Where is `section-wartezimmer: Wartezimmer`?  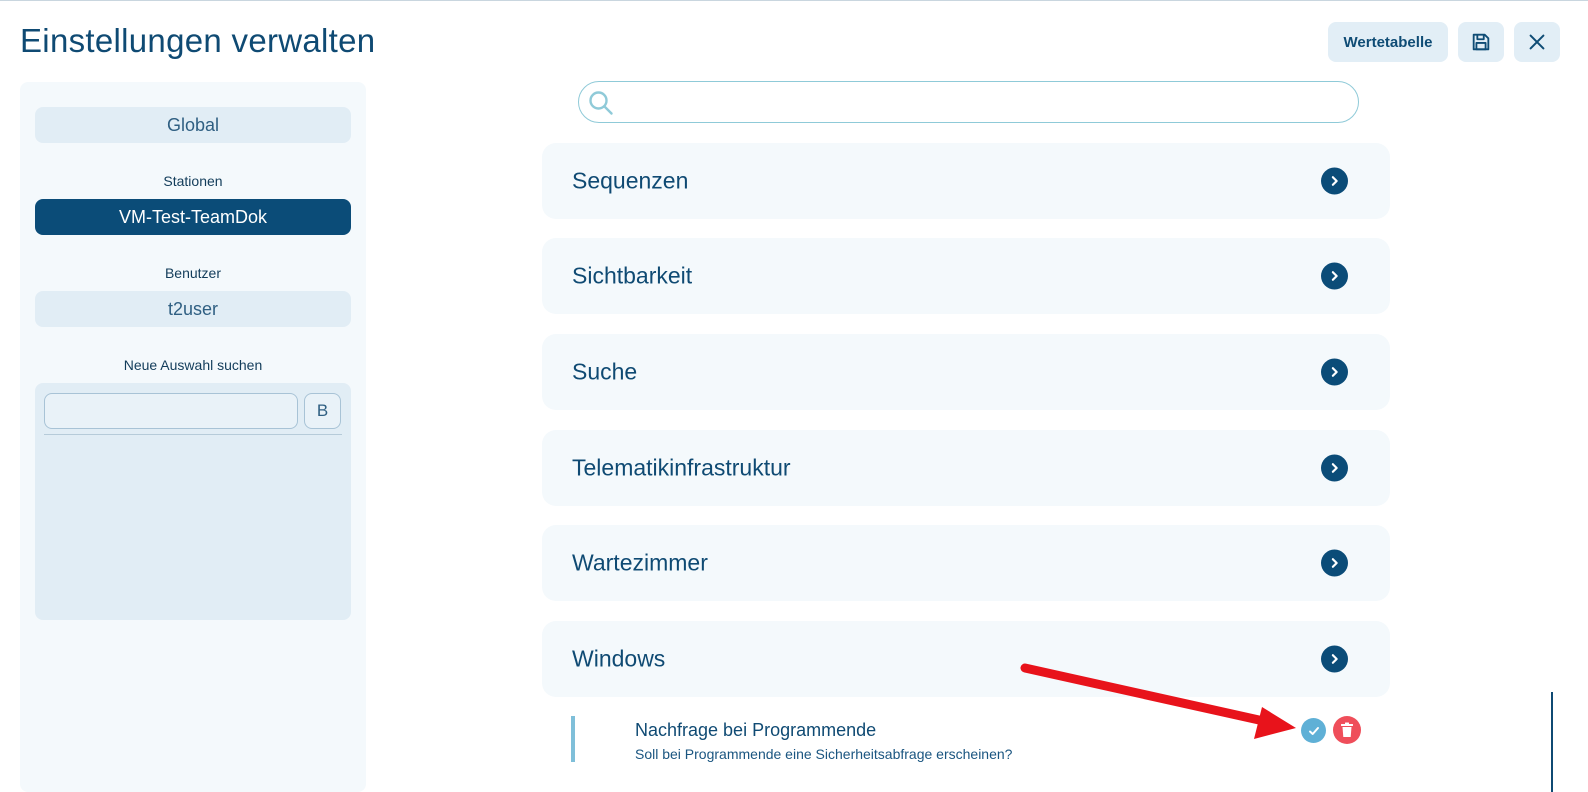 section-wartezimmer: Wartezimmer is located at coordinates (966, 563).